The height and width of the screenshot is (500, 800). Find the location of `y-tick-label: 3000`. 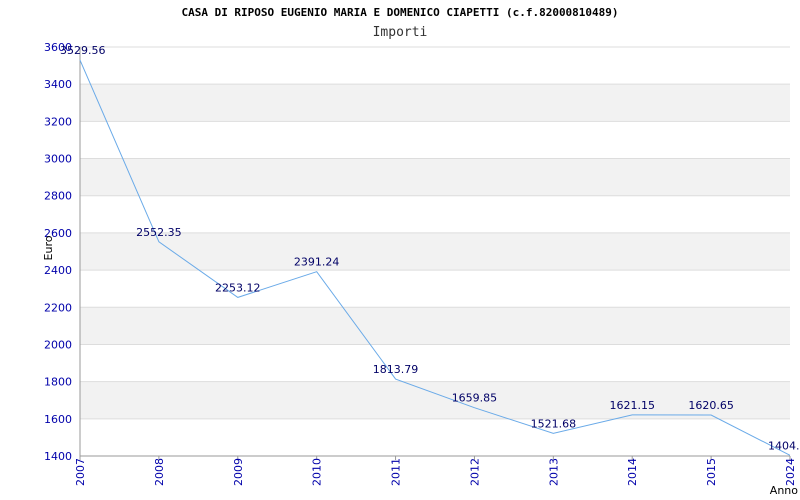

y-tick-label: 3000 is located at coordinates (58, 159).